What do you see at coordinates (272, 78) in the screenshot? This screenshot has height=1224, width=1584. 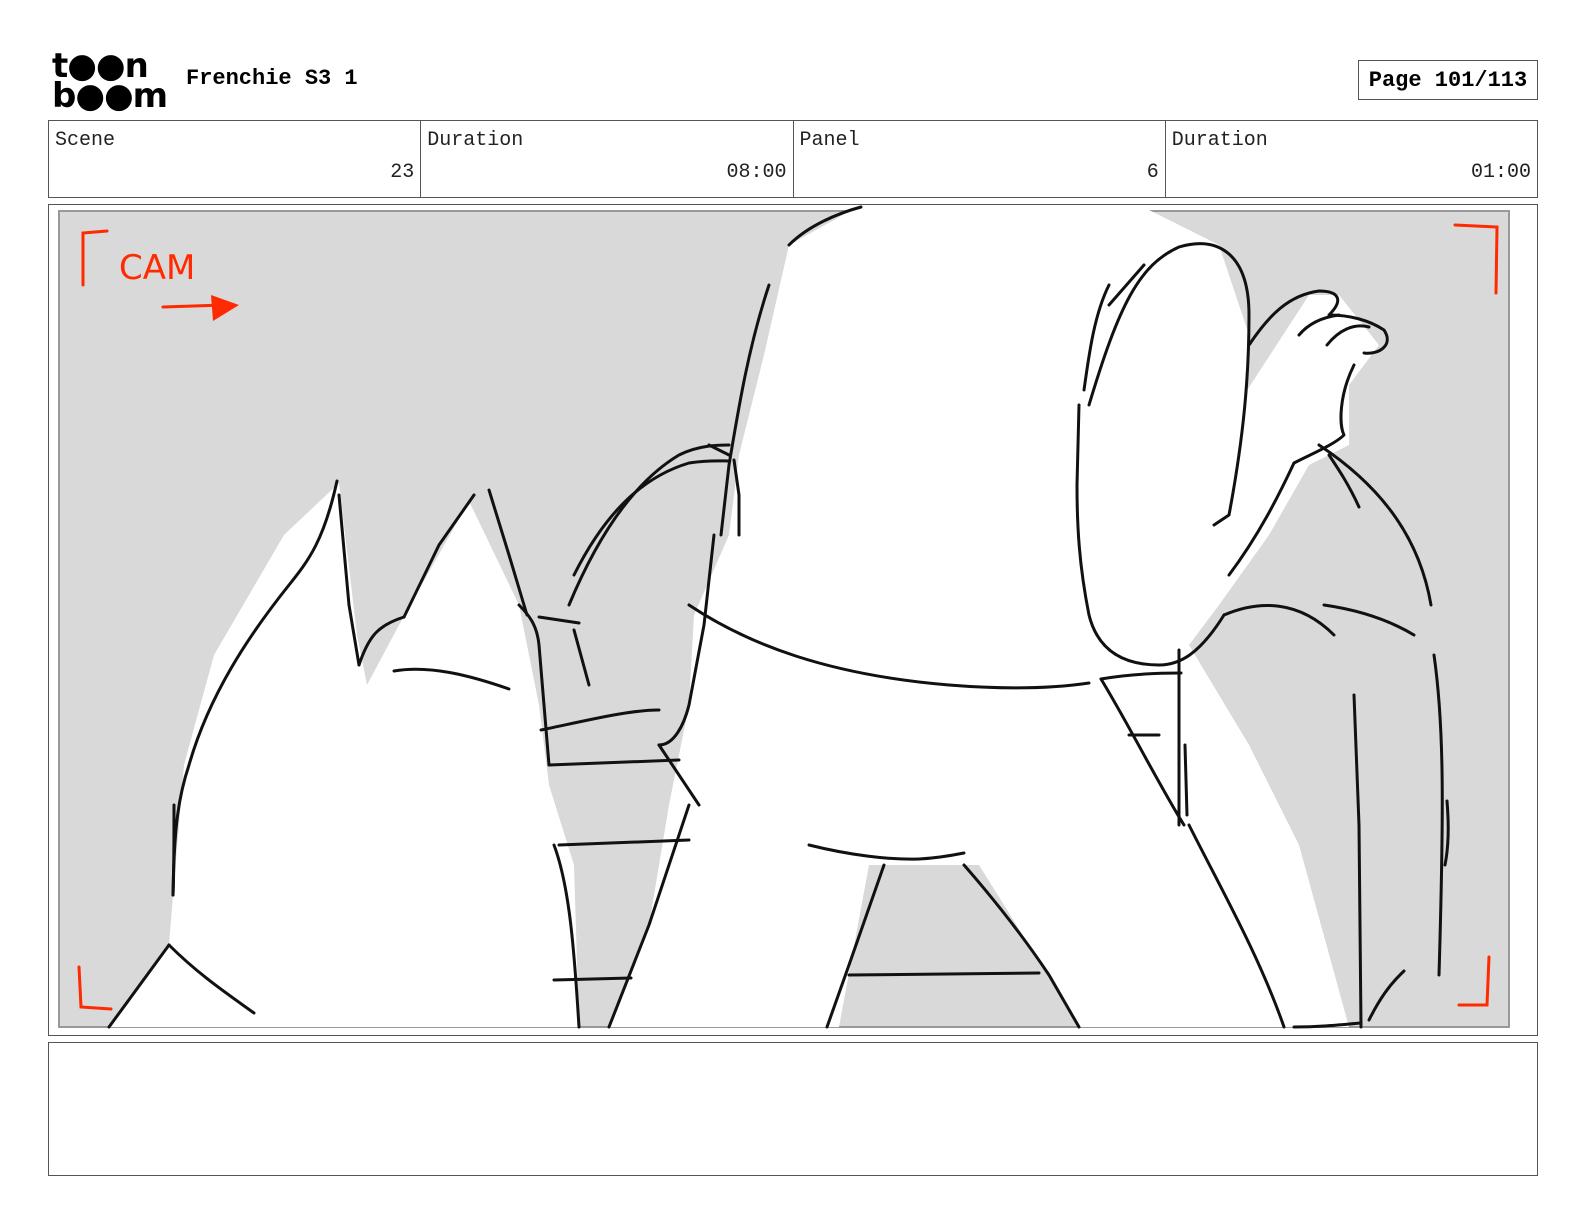 I see `project-title: Frenchie S3 1` at bounding box center [272, 78].